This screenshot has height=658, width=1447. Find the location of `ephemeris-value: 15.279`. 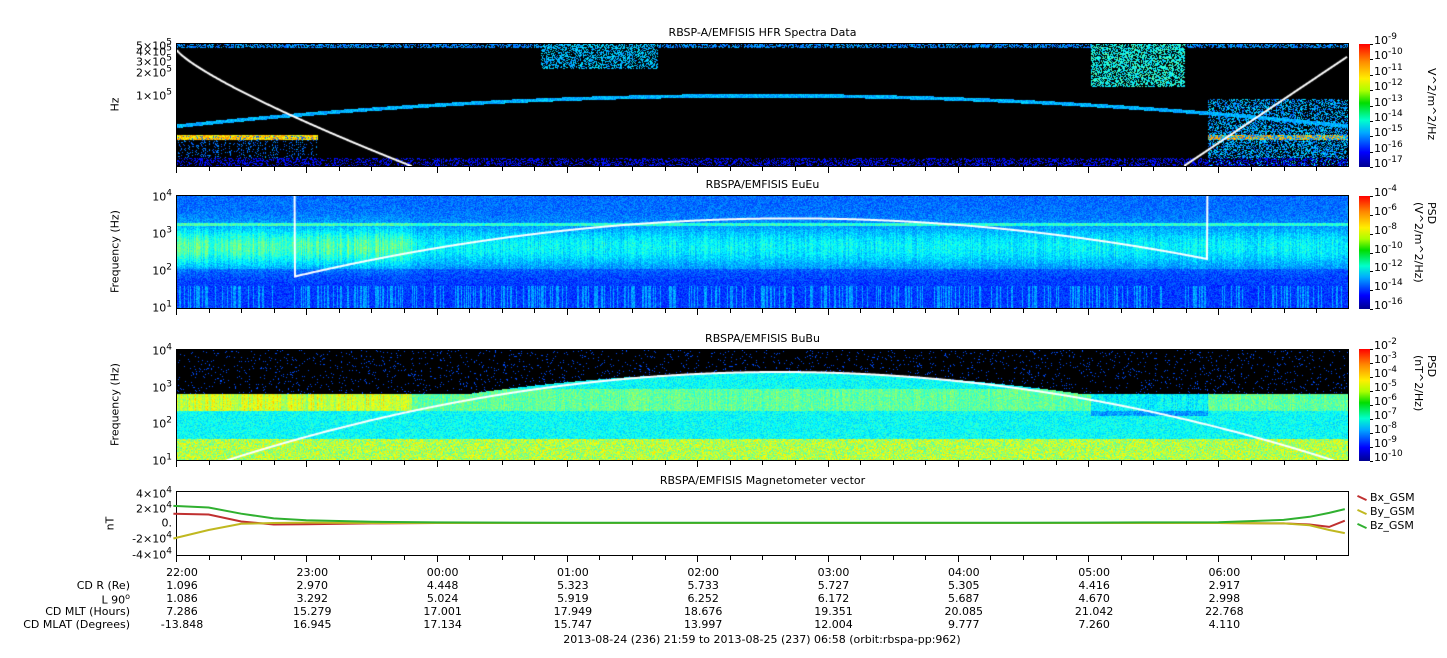

ephemeris-value: 15.279 is located at coordinates (312, 611).